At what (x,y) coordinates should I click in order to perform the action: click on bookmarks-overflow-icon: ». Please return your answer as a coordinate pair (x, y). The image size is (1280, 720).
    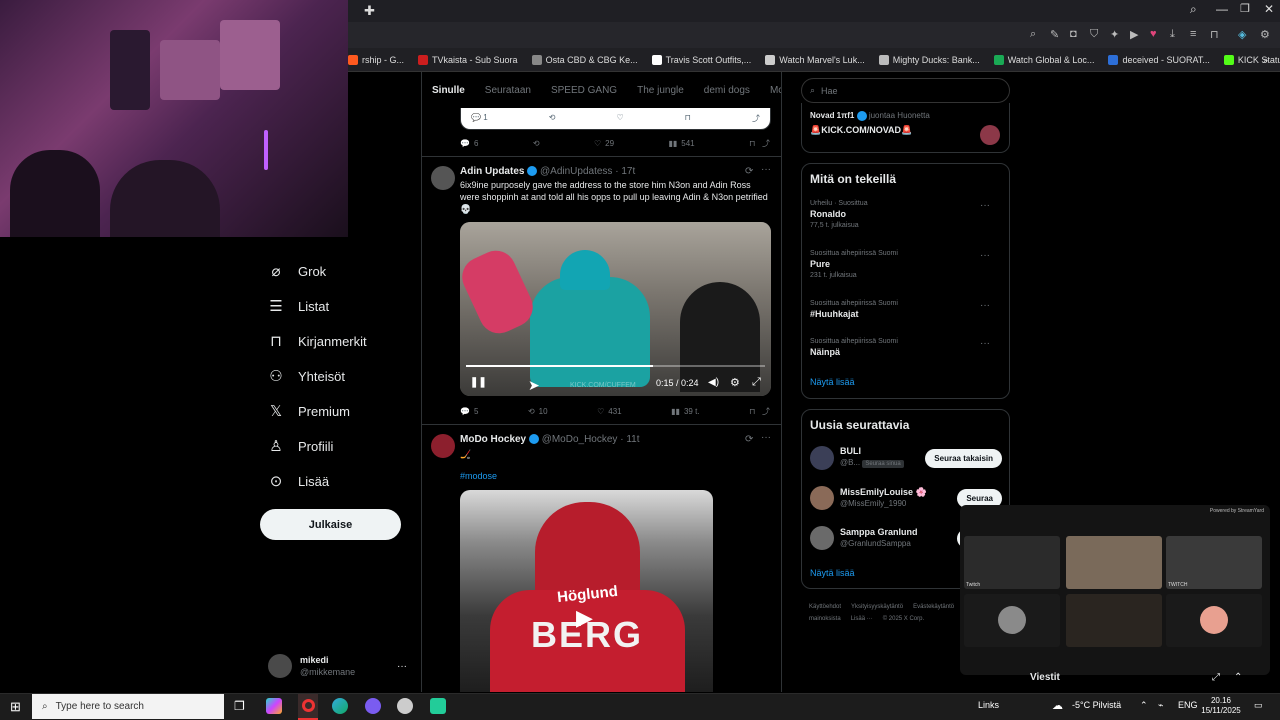
    Looking at the image, I should click on (1265, 60).